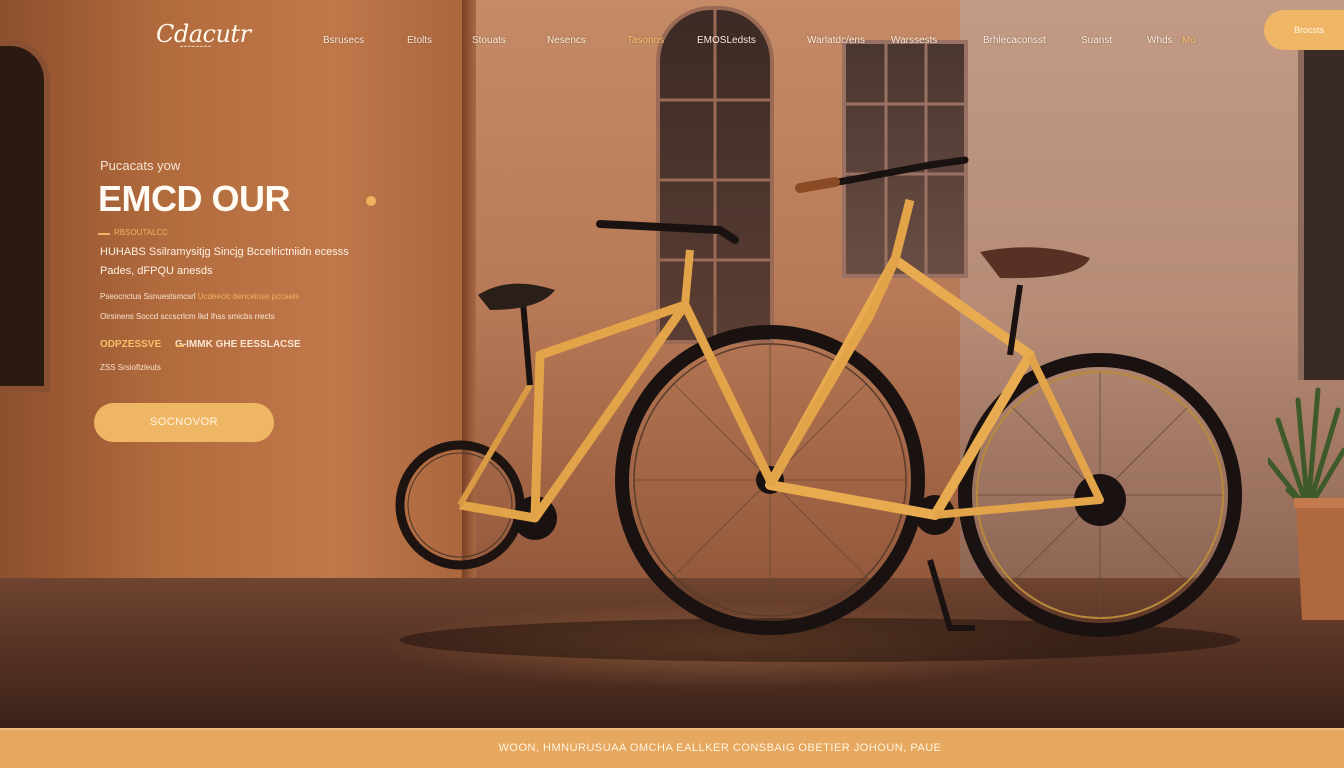 This screenshot has height=768, width=1344. What do you see at coordinates (238, 344) in the screenshot?
I see `promo-text: G-IMMK GHE EESSLACSE` at bounding box center [238, 344].